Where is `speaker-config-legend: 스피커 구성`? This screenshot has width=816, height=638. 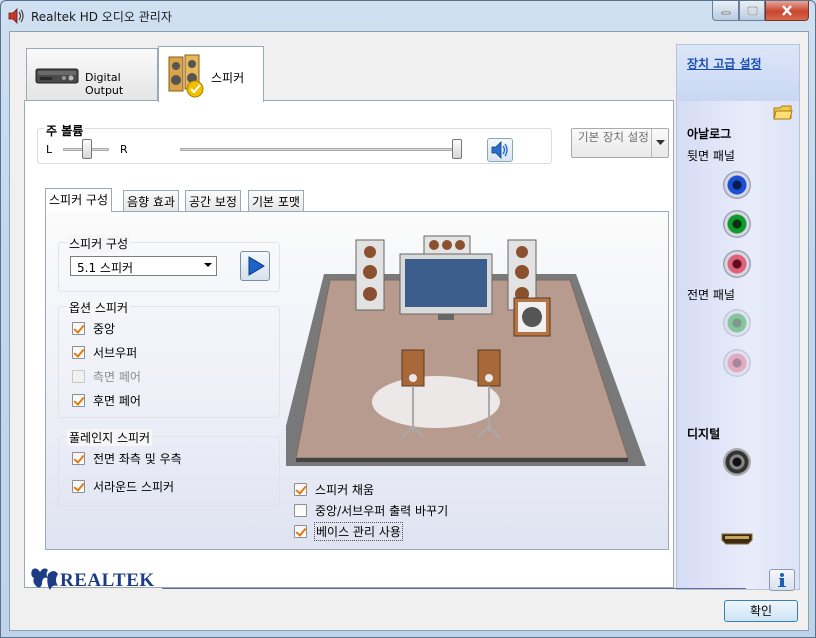
speaker-config-legend: 스피커 구성 is located at coordinates (99, 243).